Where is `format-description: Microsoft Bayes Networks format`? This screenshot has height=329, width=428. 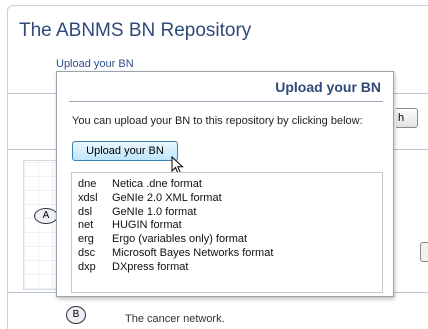 format-description: Microsoft Bayes Networks format is located at coordinates (193, 252).